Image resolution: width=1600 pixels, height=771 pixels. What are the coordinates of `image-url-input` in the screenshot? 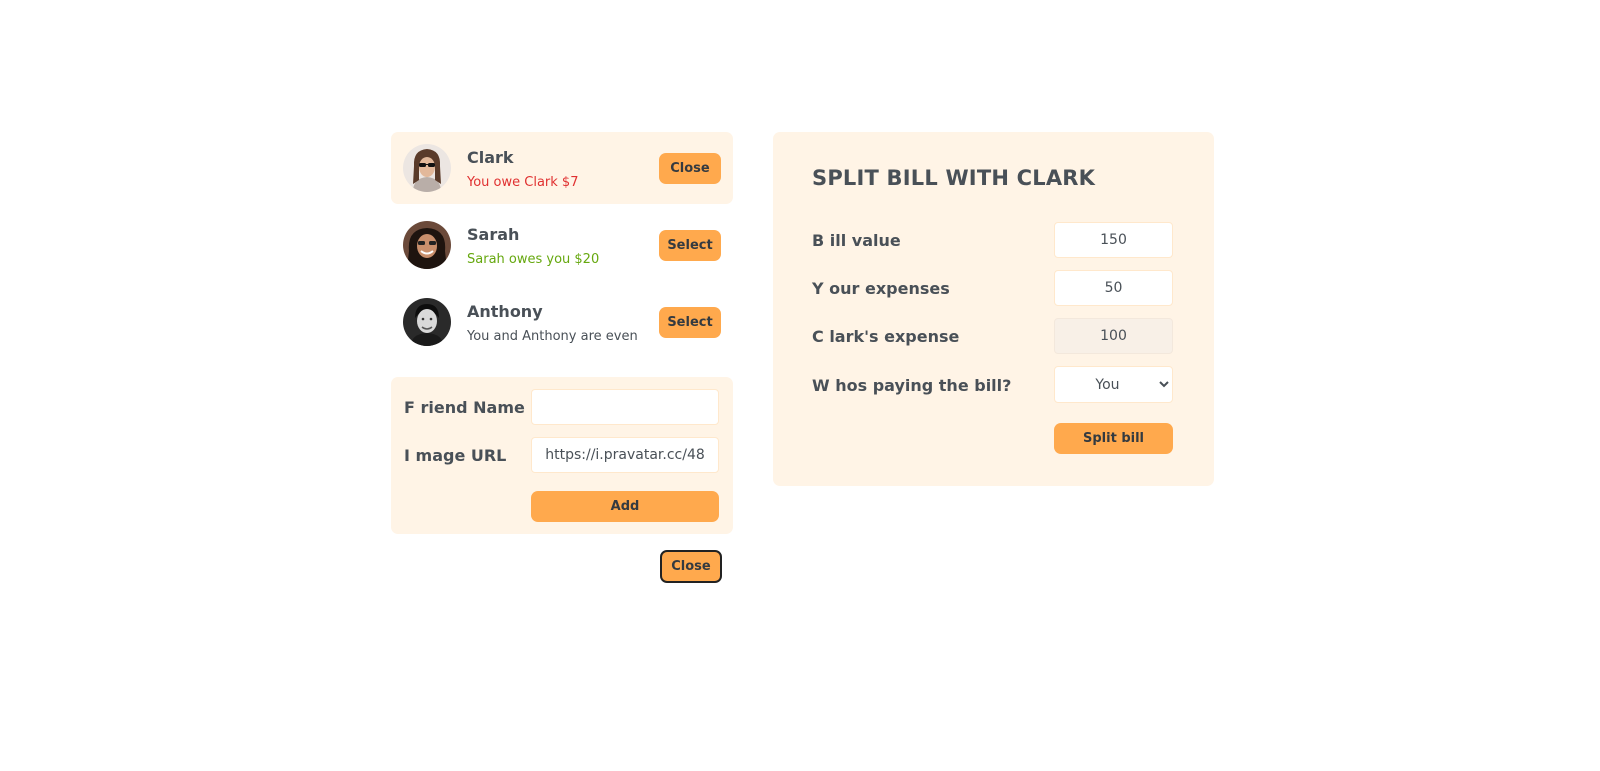 It's located at (625, 455).